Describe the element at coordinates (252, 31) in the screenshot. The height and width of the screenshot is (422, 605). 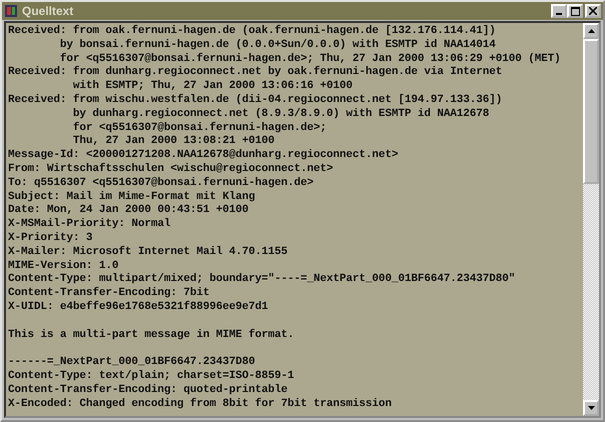
I see `text-line: Received: from oak.fernuni-hagen.de (oak.fernuni-hagen.de [132.176.114.41])` at that location.